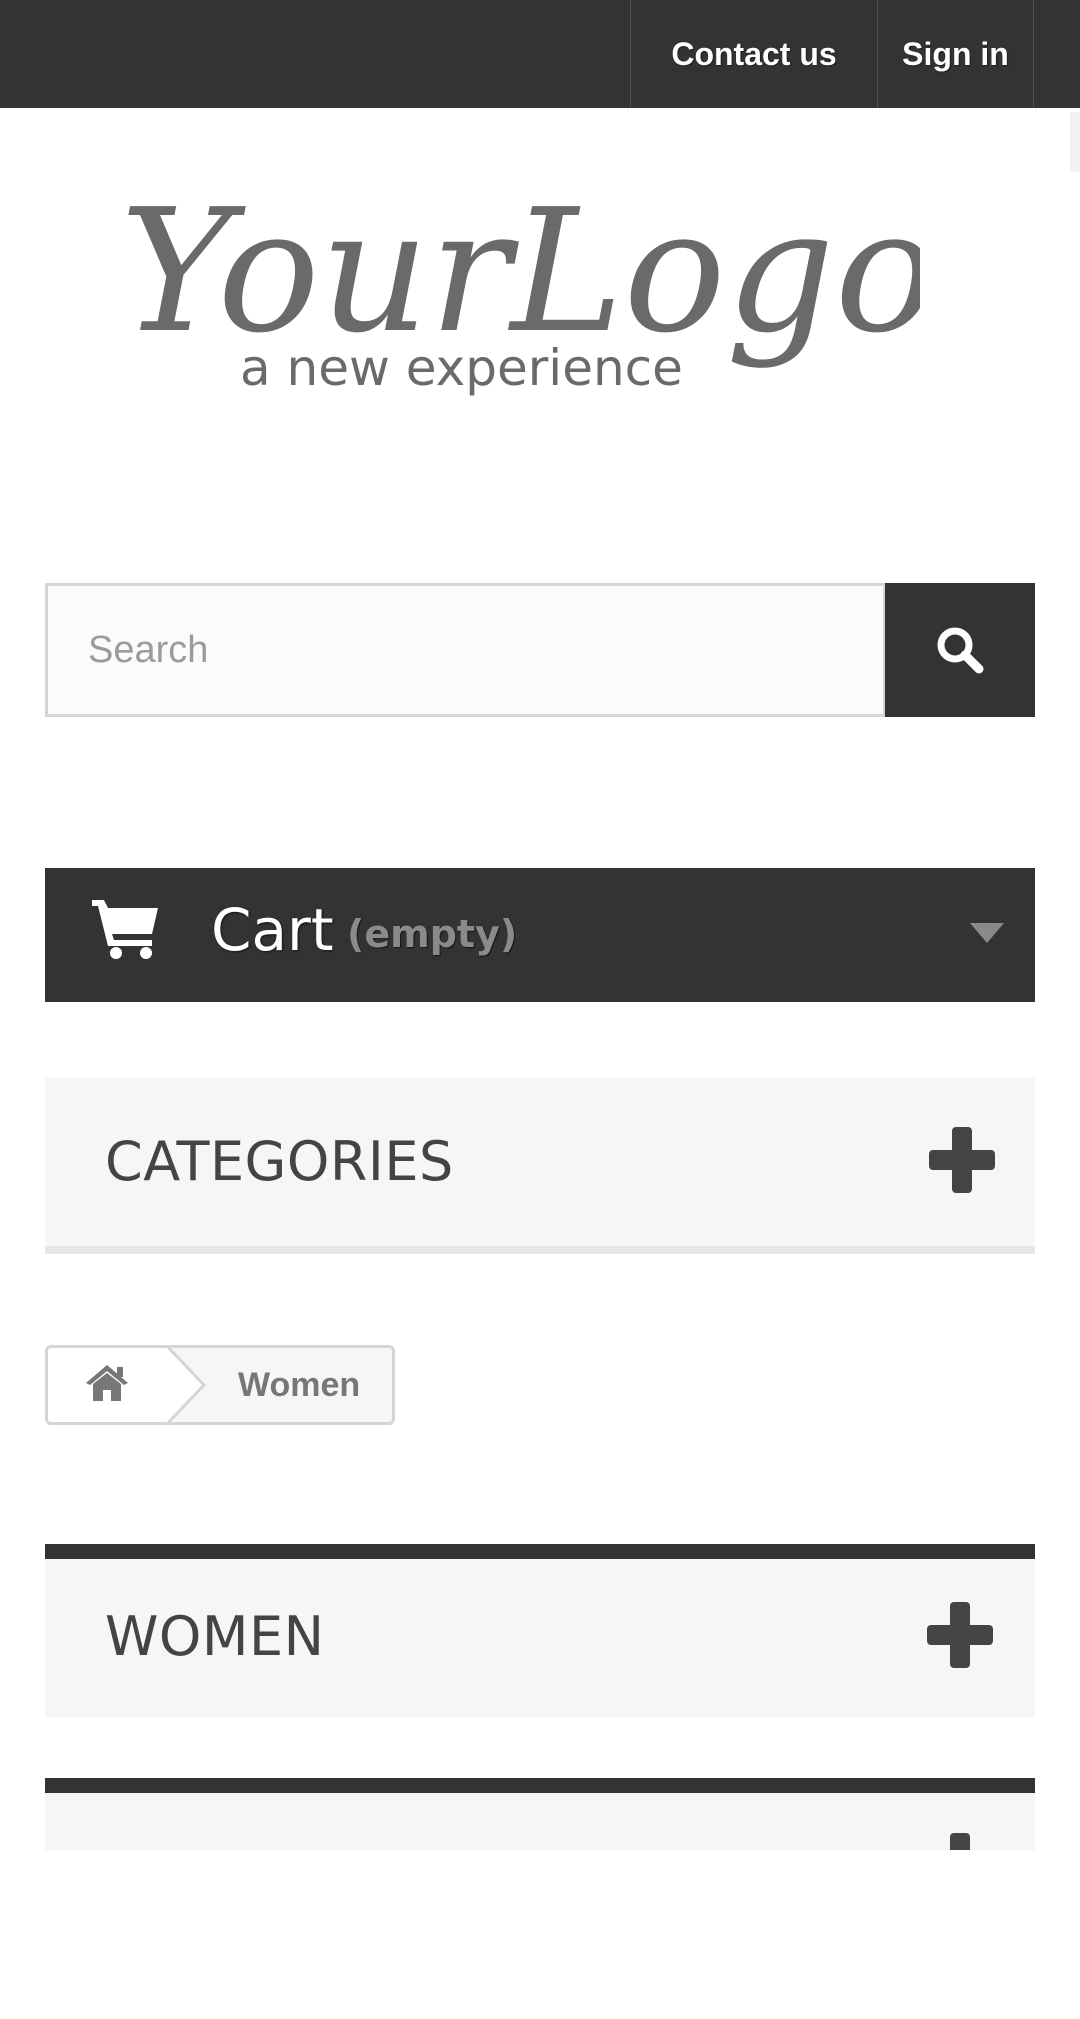 The height and width of the screenshot is (2019, 1080). I want to click on women-block: WOMEN, so click(540, 1631).